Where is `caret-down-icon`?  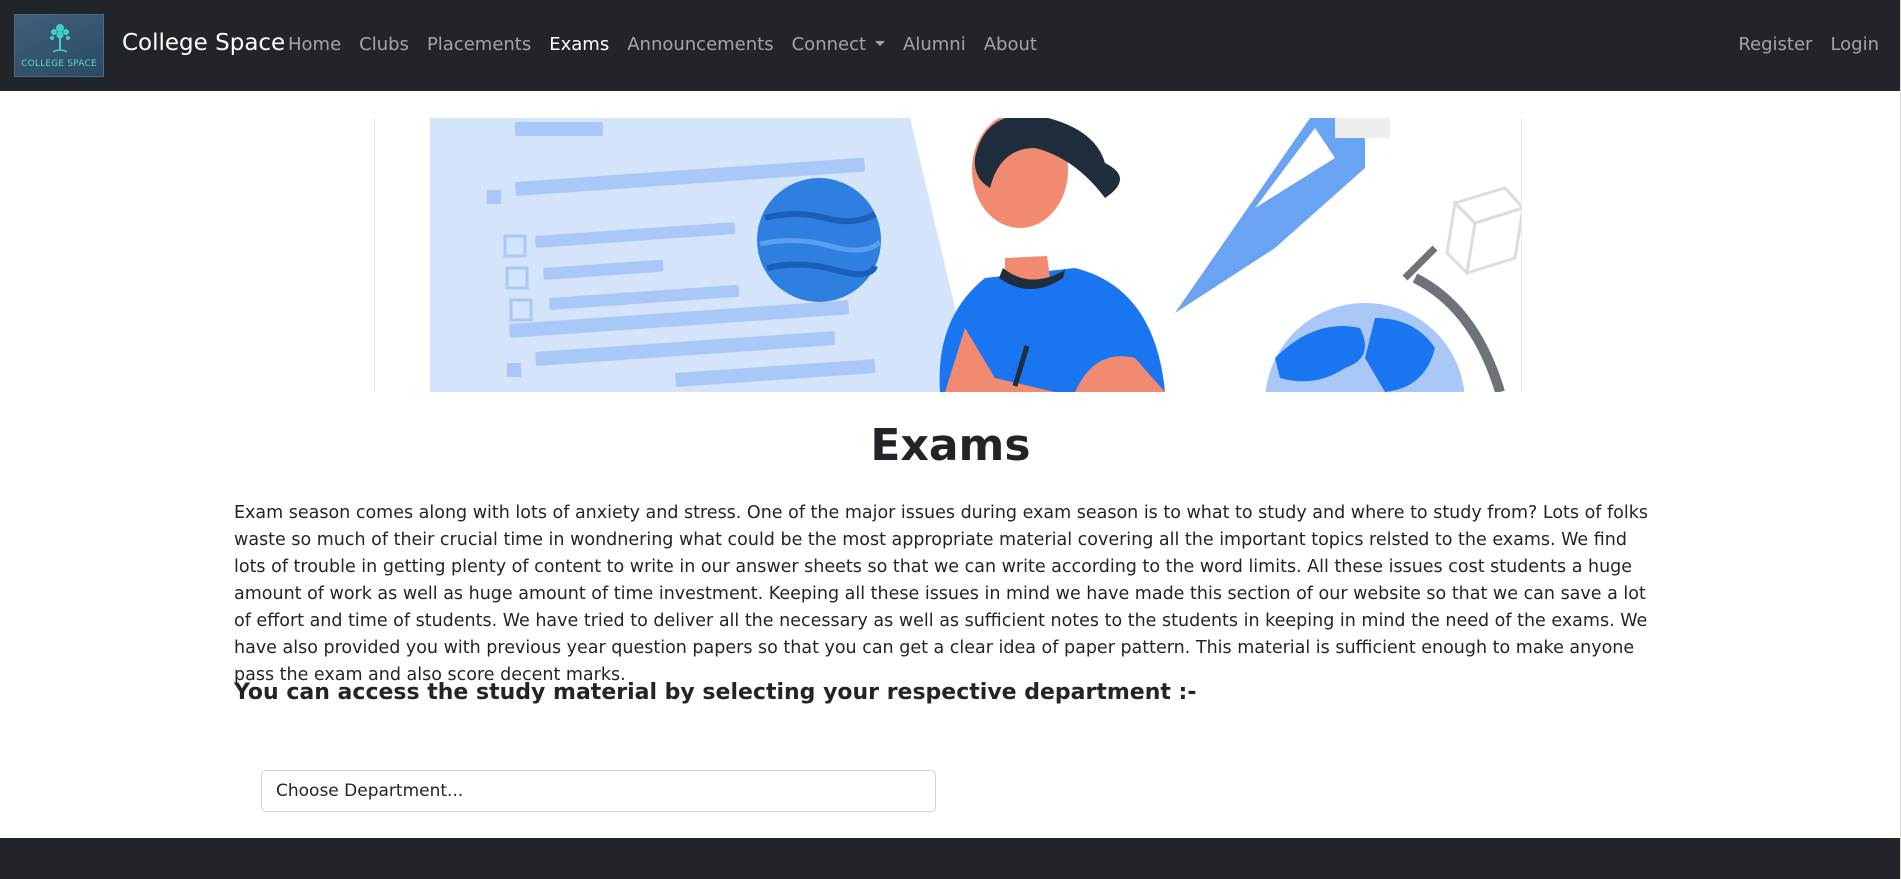
caret-down-icon is located at coordinates (880, 43).